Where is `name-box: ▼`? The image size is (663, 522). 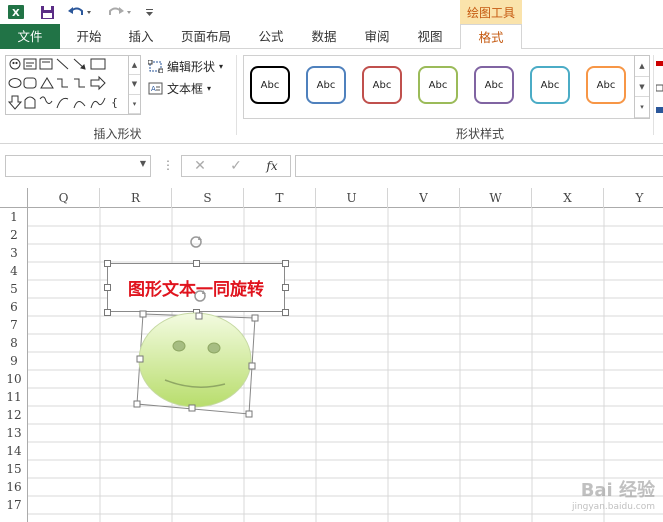
name-box: ▼ is located at coordinates (78, 166).